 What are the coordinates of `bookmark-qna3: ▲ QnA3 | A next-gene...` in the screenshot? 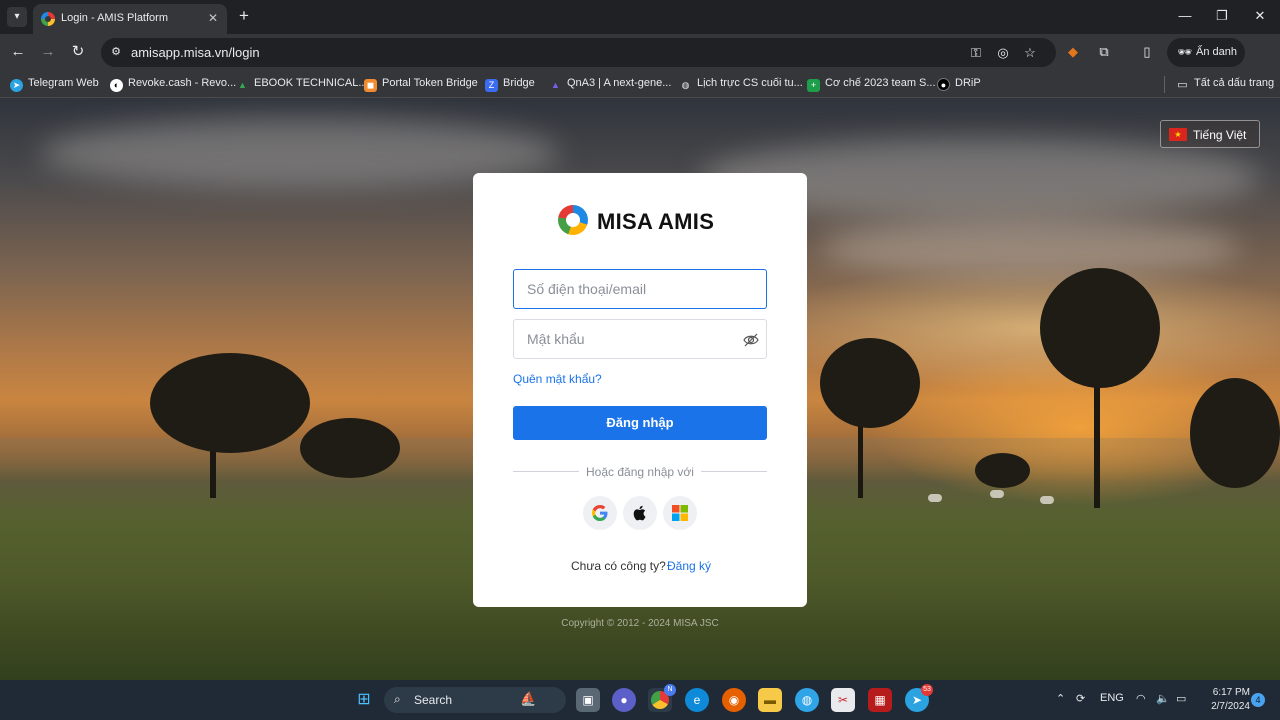 It's located at (610, 85).